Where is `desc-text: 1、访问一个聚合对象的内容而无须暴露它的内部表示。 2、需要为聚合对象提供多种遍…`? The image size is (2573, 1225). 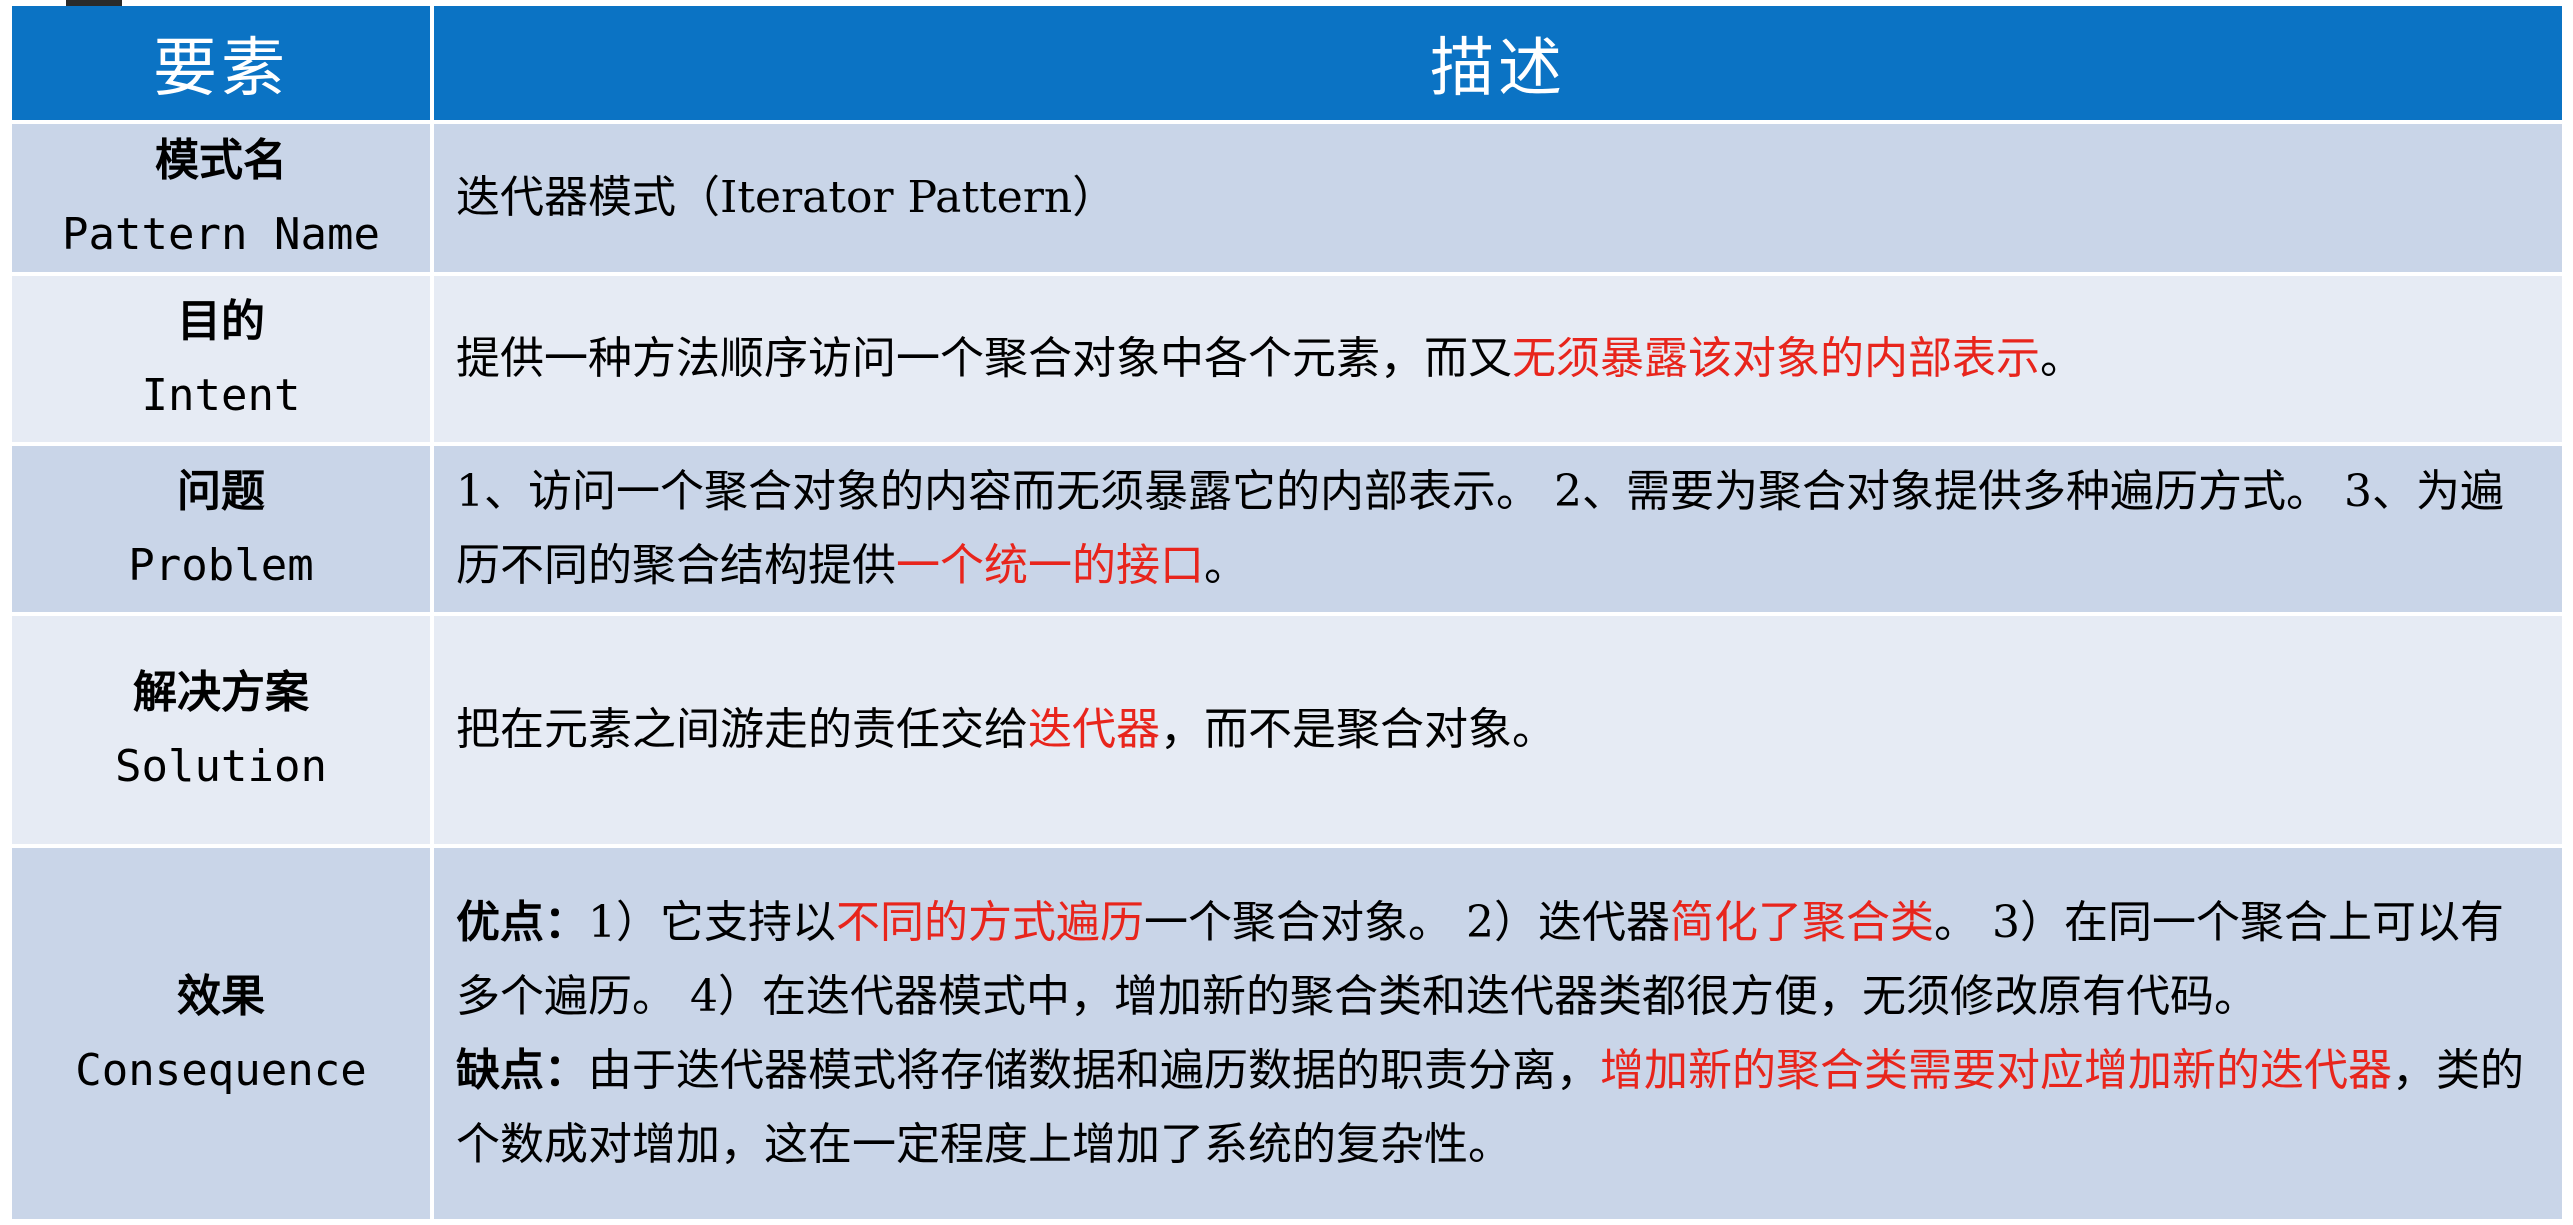
desc-text: 1、访问一个聚合对象的内容而无须暴露它的内部表示。 2、需要为聚合对象提供多种遍… is located at coordinates (1480, 528).